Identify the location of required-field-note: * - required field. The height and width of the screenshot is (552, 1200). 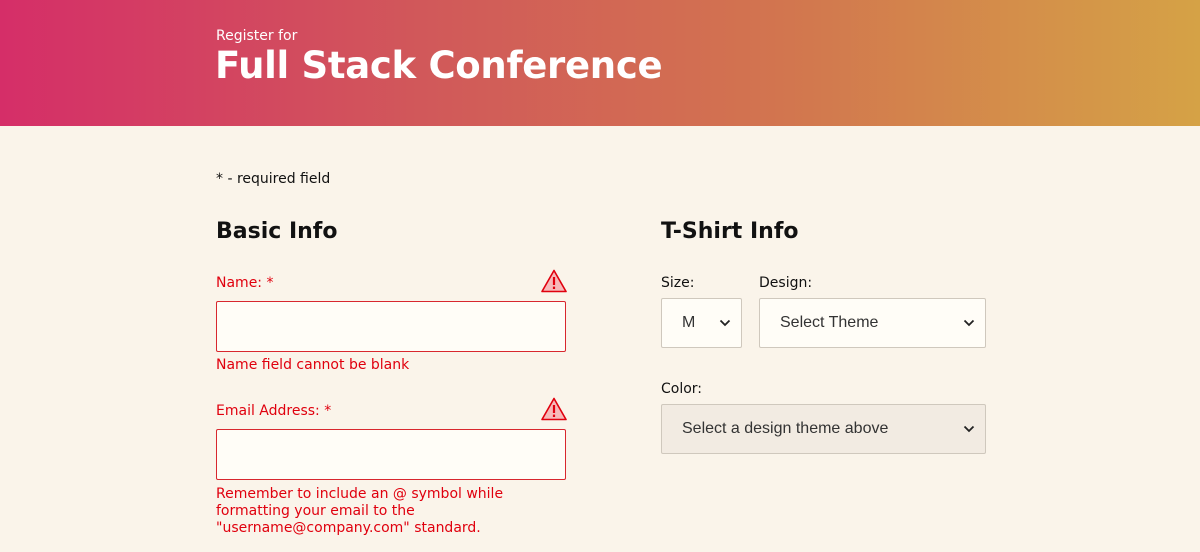
(273, 179).